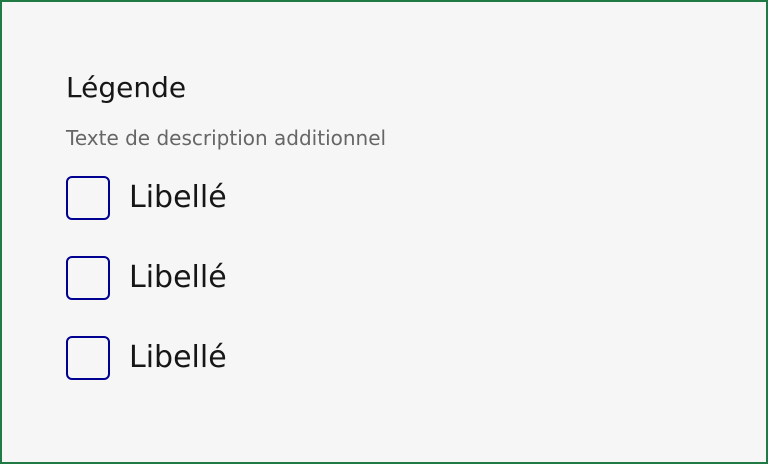 This screenshot has height=464, width=768. What do you see at coordinates (178, 358) in the screenshot?
I see `checkbox-label-3: Libellé` at bounding box center [178, 358].